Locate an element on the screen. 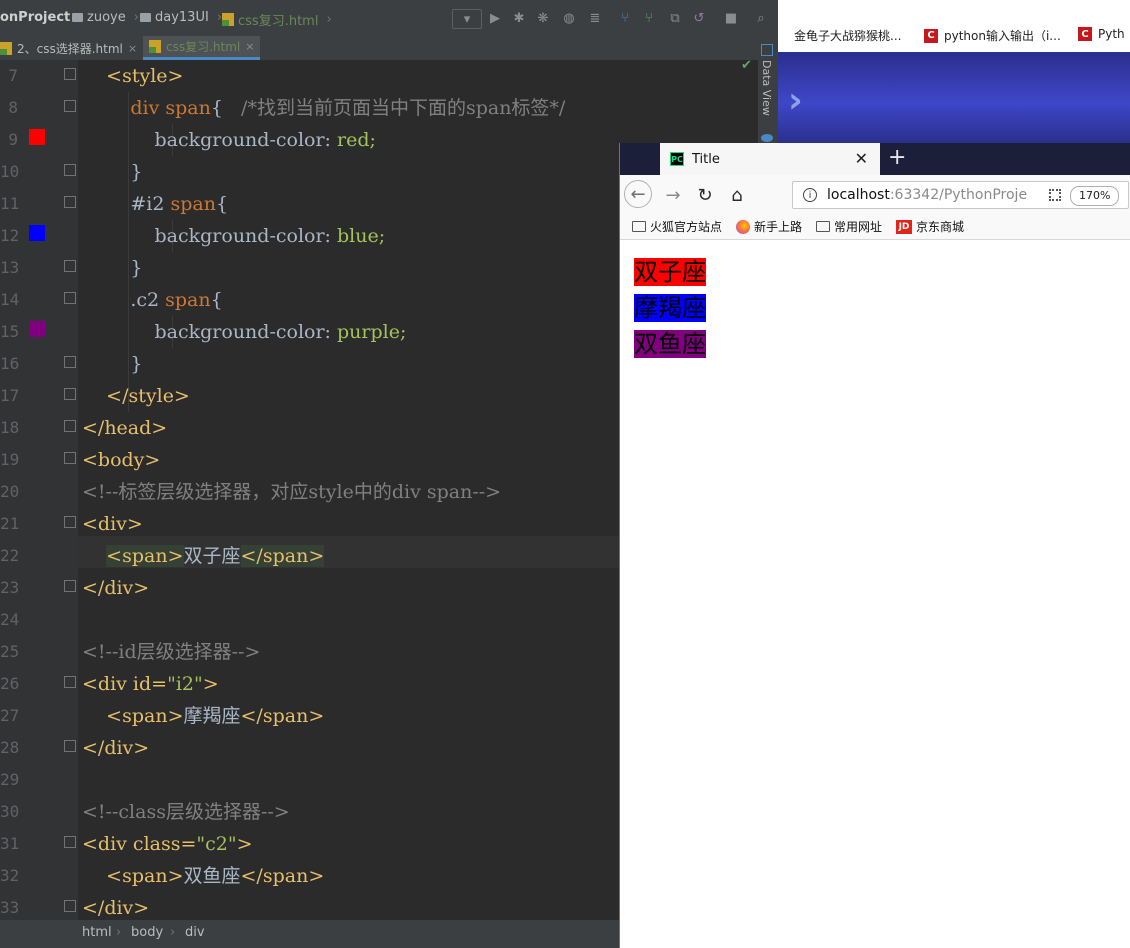 The image size is (1130, 948). browser-bookmarks-bar: 火狐官方站点 新手上路 常用网址 JD 京东商城 is located at coordinates (875, 227).